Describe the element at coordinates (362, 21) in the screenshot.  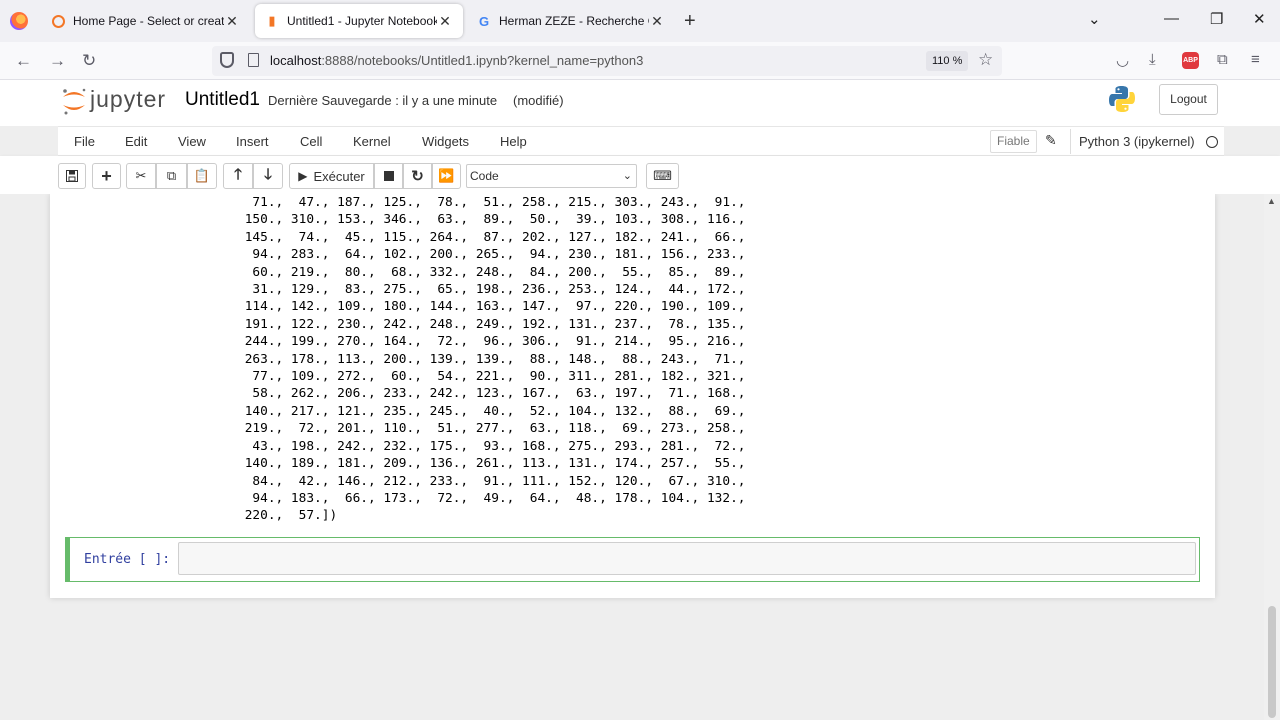
I see `tab-title: Untitled1 - Jupyter Notebook` at that location.